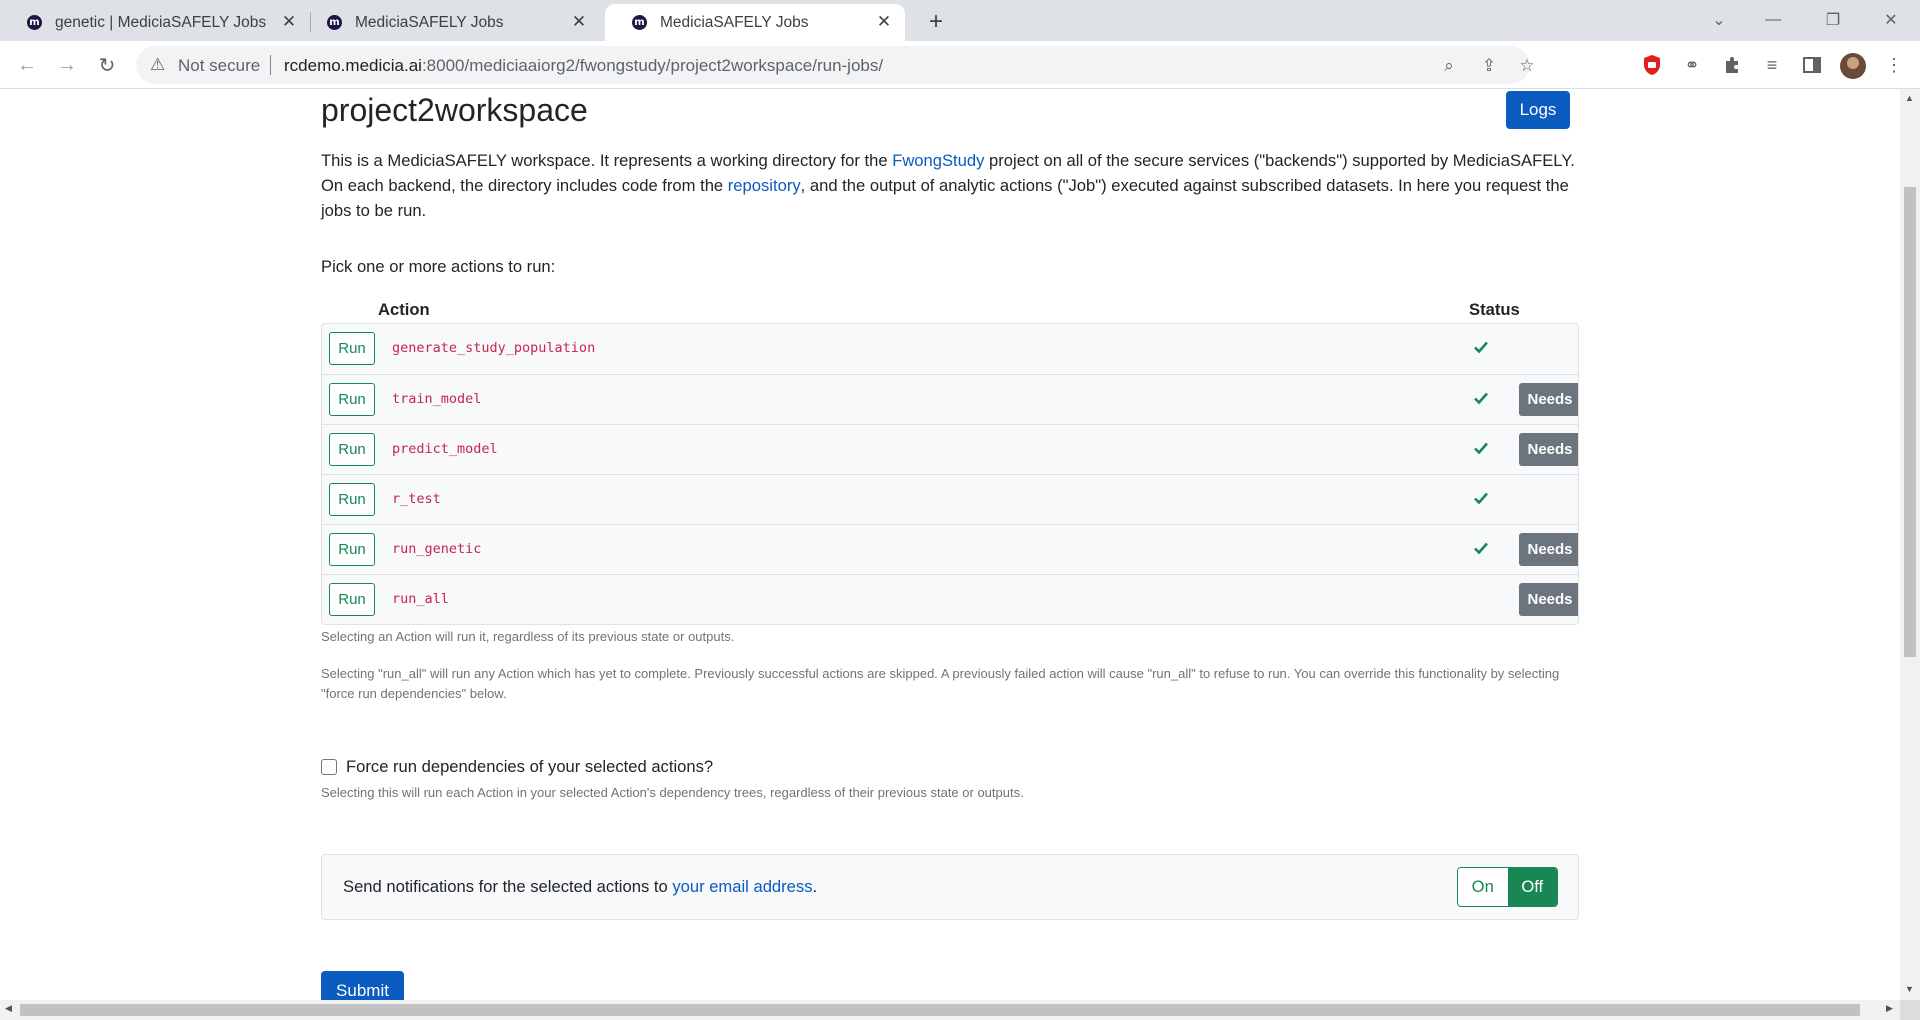 This screenshot has height=1020, width=1920. Describe the element at coordinates (437, 549) in the screenshot. I see `action-name: run_genetic` at that location.